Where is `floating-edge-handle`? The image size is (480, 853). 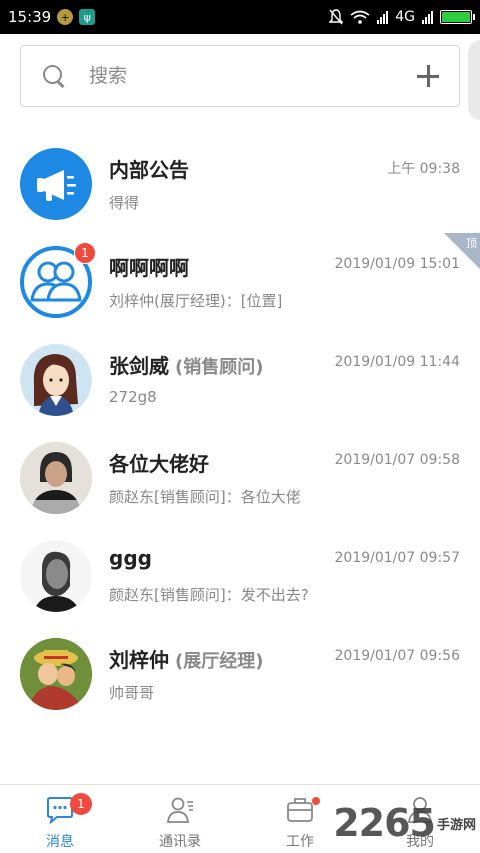
floating-edge-handle is located at coordinates (474, 80).